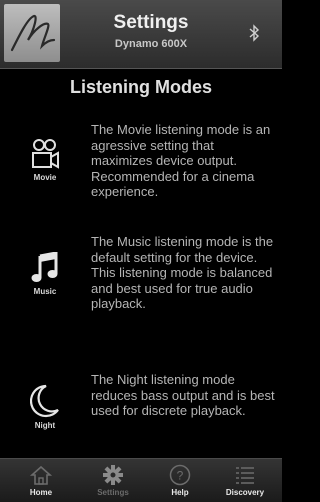  Describe the element at coordinates (245, 492) in the screenshot. I see `tab-discovery-label: Discovery` at that location.